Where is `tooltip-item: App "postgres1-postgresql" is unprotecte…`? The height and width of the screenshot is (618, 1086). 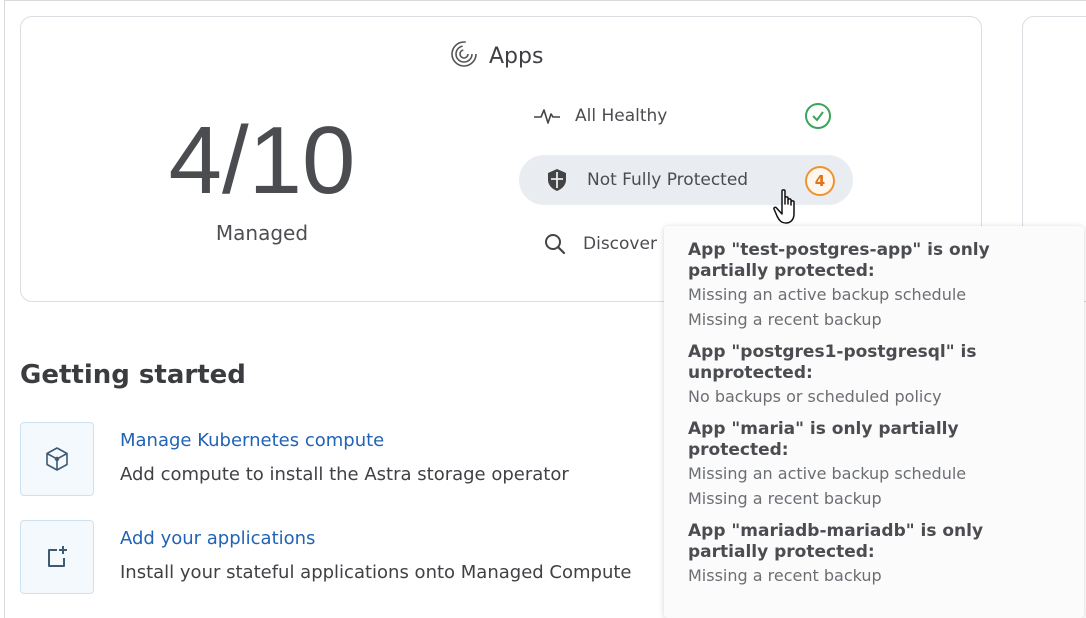 tooltip-item: App "postgres1-postgresql" is unprotecte… is located at coordinates (876, 375).